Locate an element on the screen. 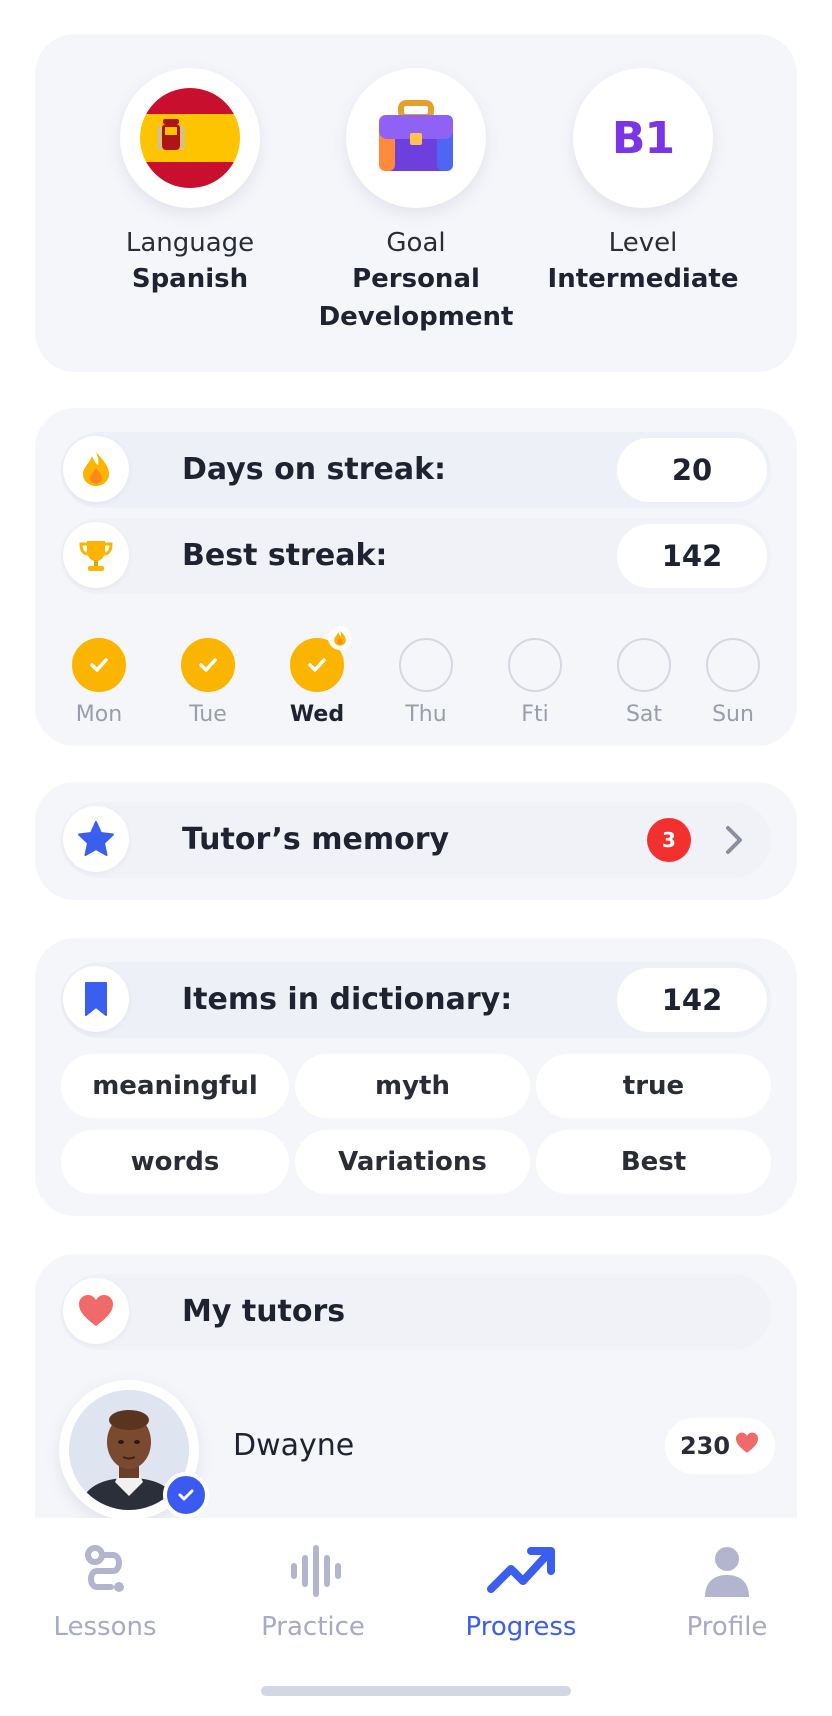 This screenshot has height=1716, width=832. day-fri: Fti is located at coordinates (535, 678).